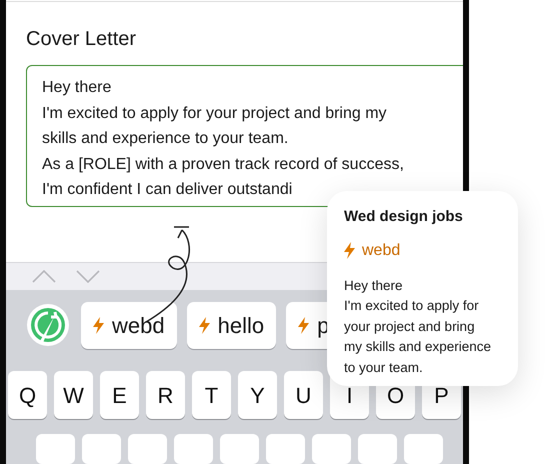 This screenshot has height=464, width=560. I want to click on popup-title: Wed design jobs, so click(404, 217).